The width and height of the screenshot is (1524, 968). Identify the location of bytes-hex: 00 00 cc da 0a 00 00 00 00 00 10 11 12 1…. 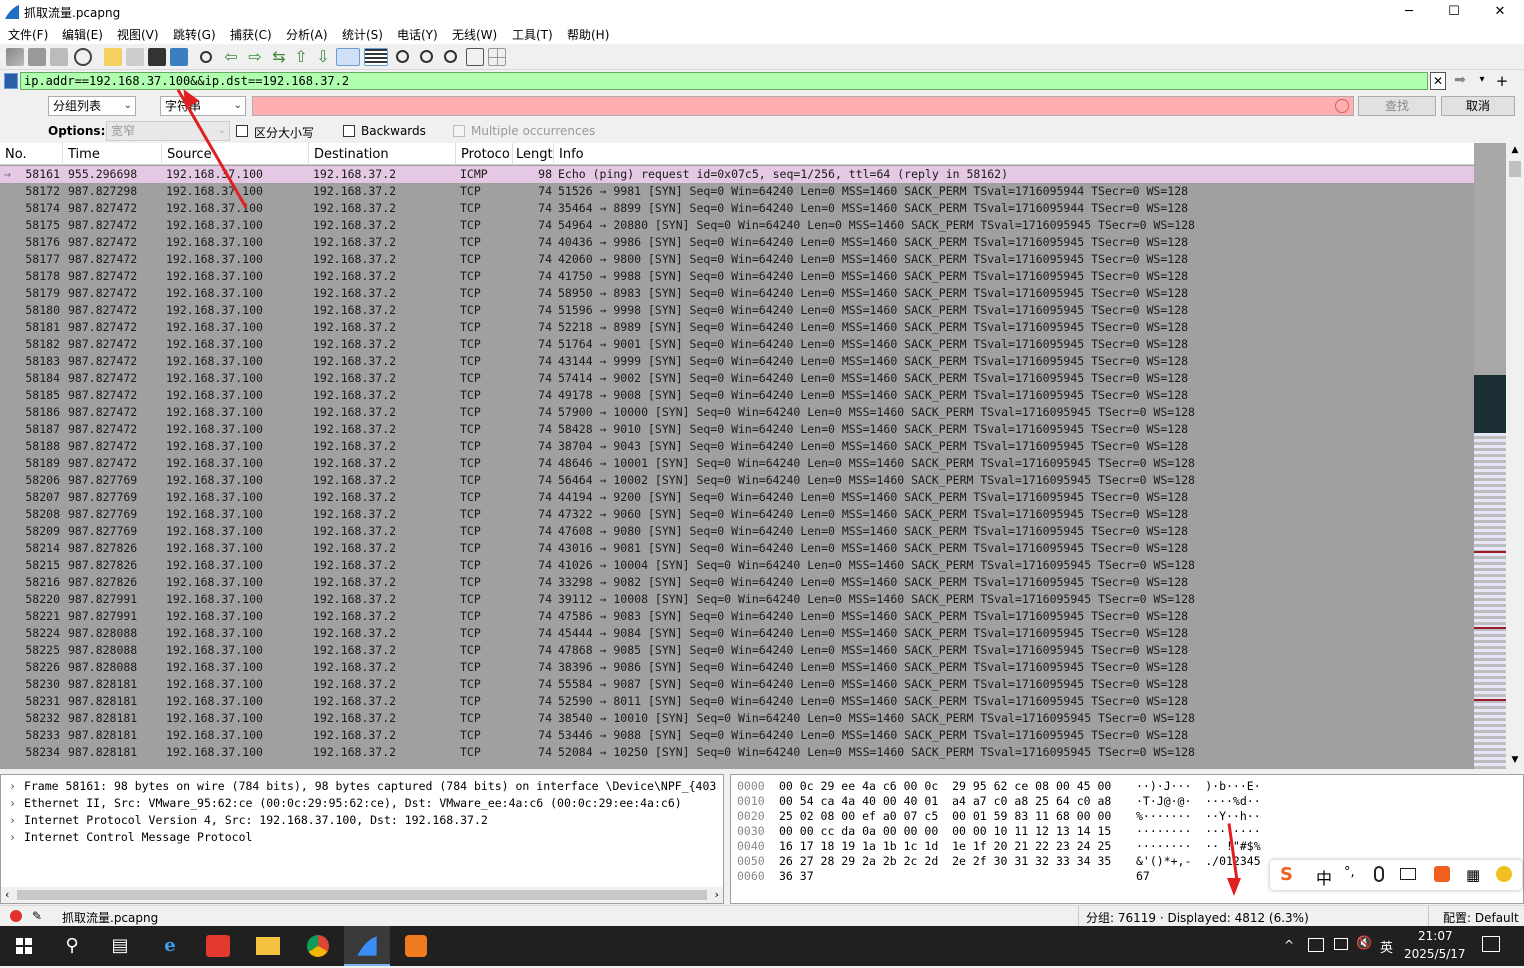
(945, 831).